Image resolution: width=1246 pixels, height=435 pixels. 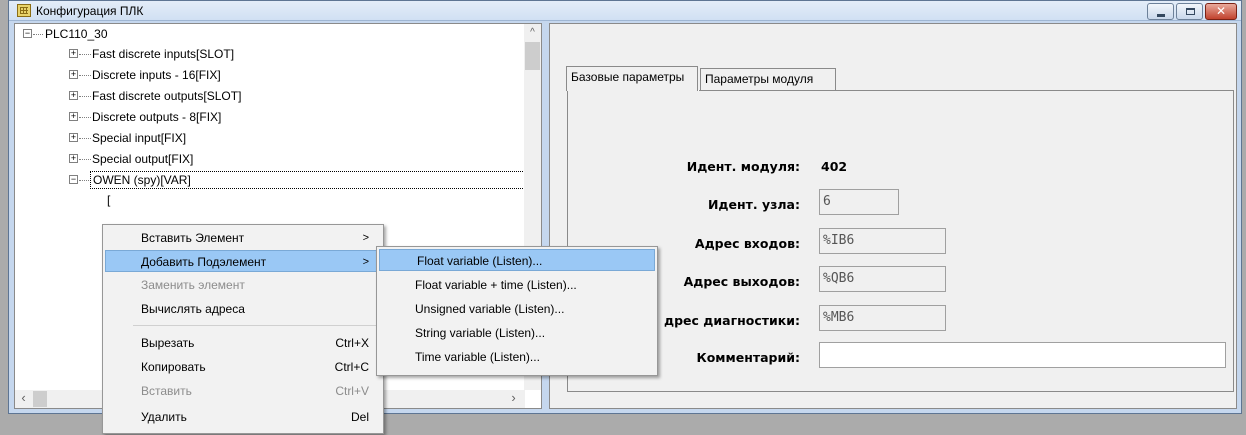 I want to click on tree-item-label: Discrete outputs - 8[FIX], so click(x=157, y=117).